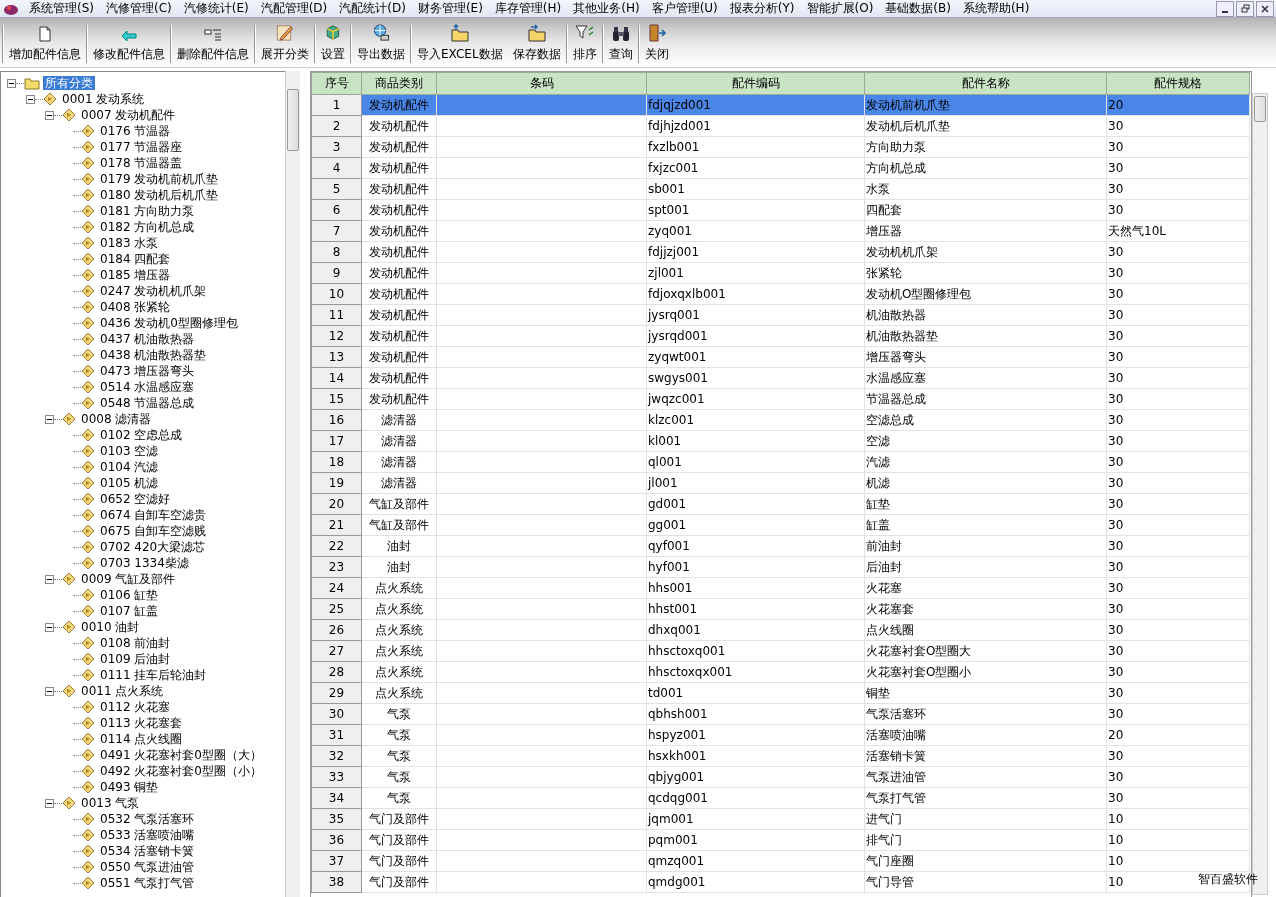 The width and height of the screenshot is (1276, 897). Describe the element at coordinates (996, 8) in the screenshot. I see `menu-item: 系统帮助(H)` at that location.